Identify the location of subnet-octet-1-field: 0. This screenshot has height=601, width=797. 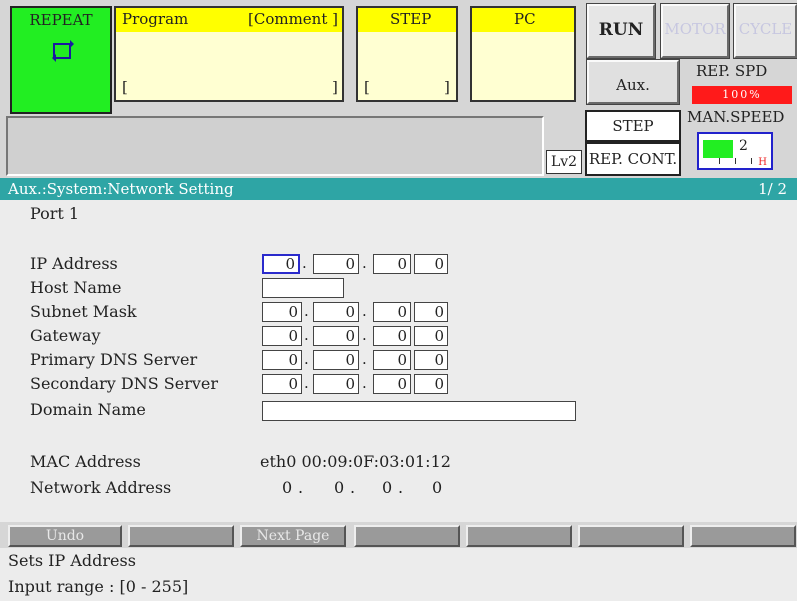
(282, 312).